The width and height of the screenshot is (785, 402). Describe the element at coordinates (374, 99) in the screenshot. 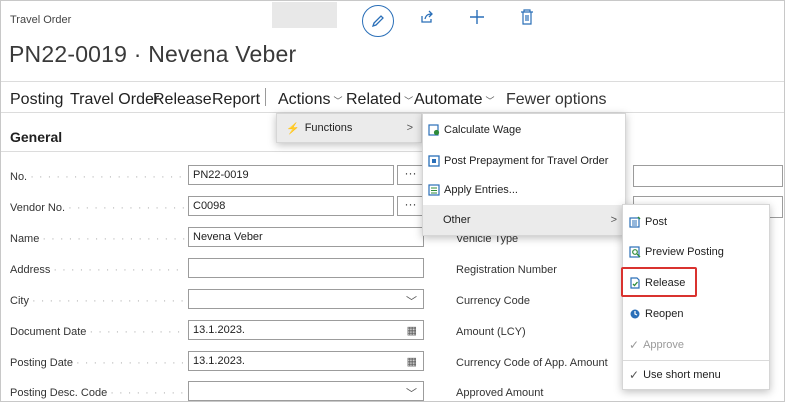

I see `action-related-label: Related` at that location.